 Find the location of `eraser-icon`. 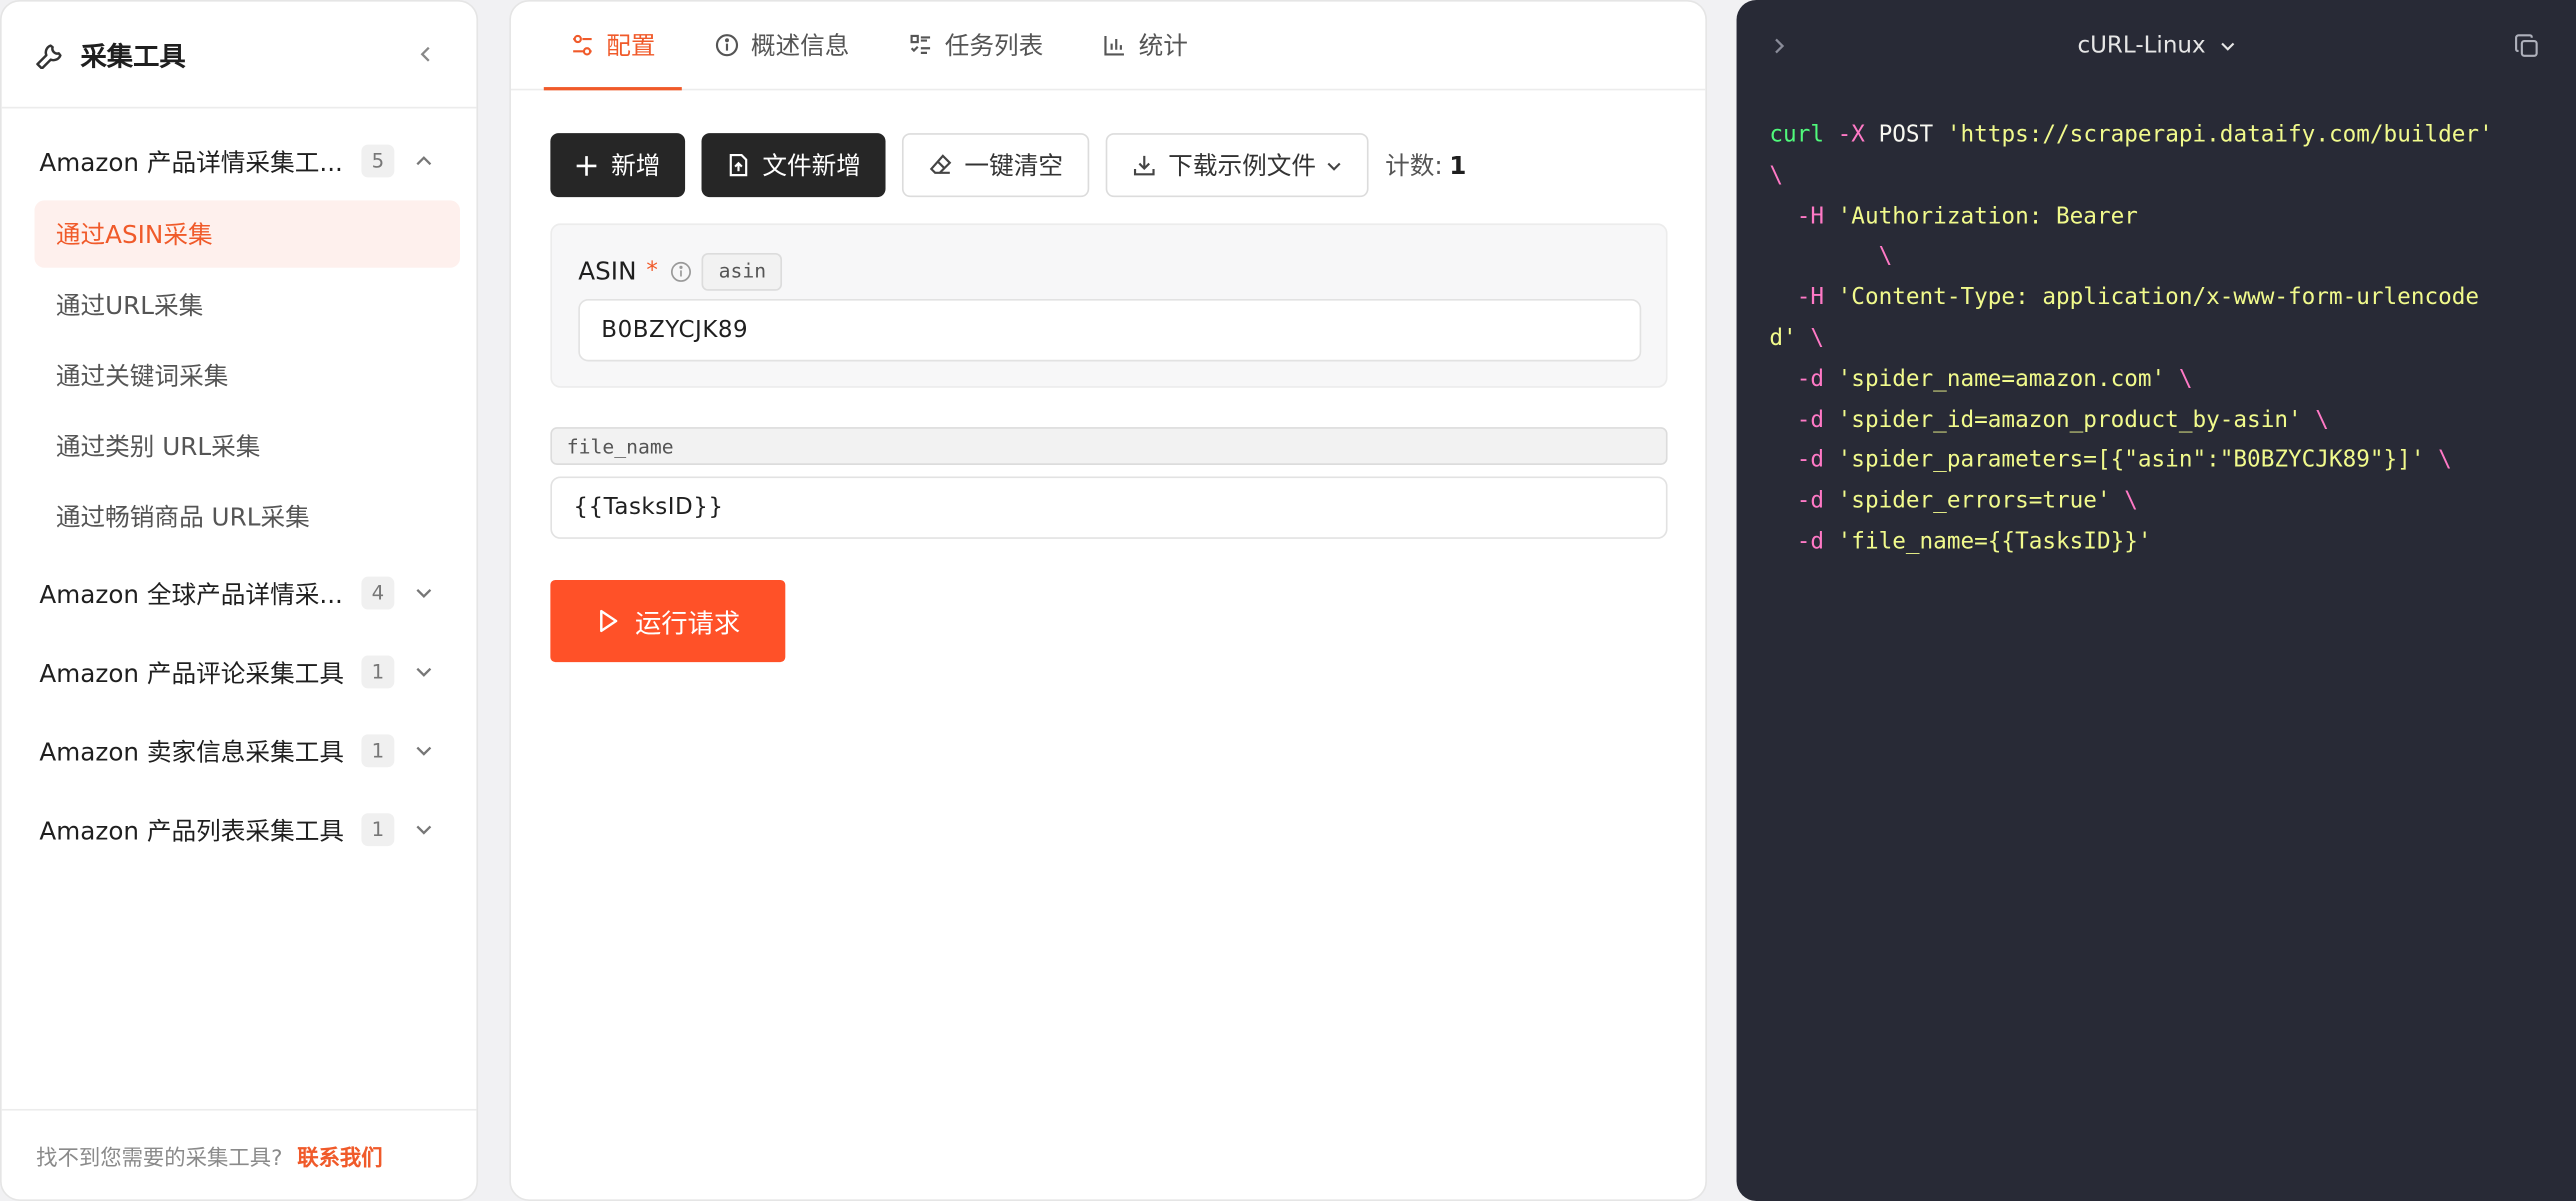

eraser-icon is located at coordinates (941, 165).